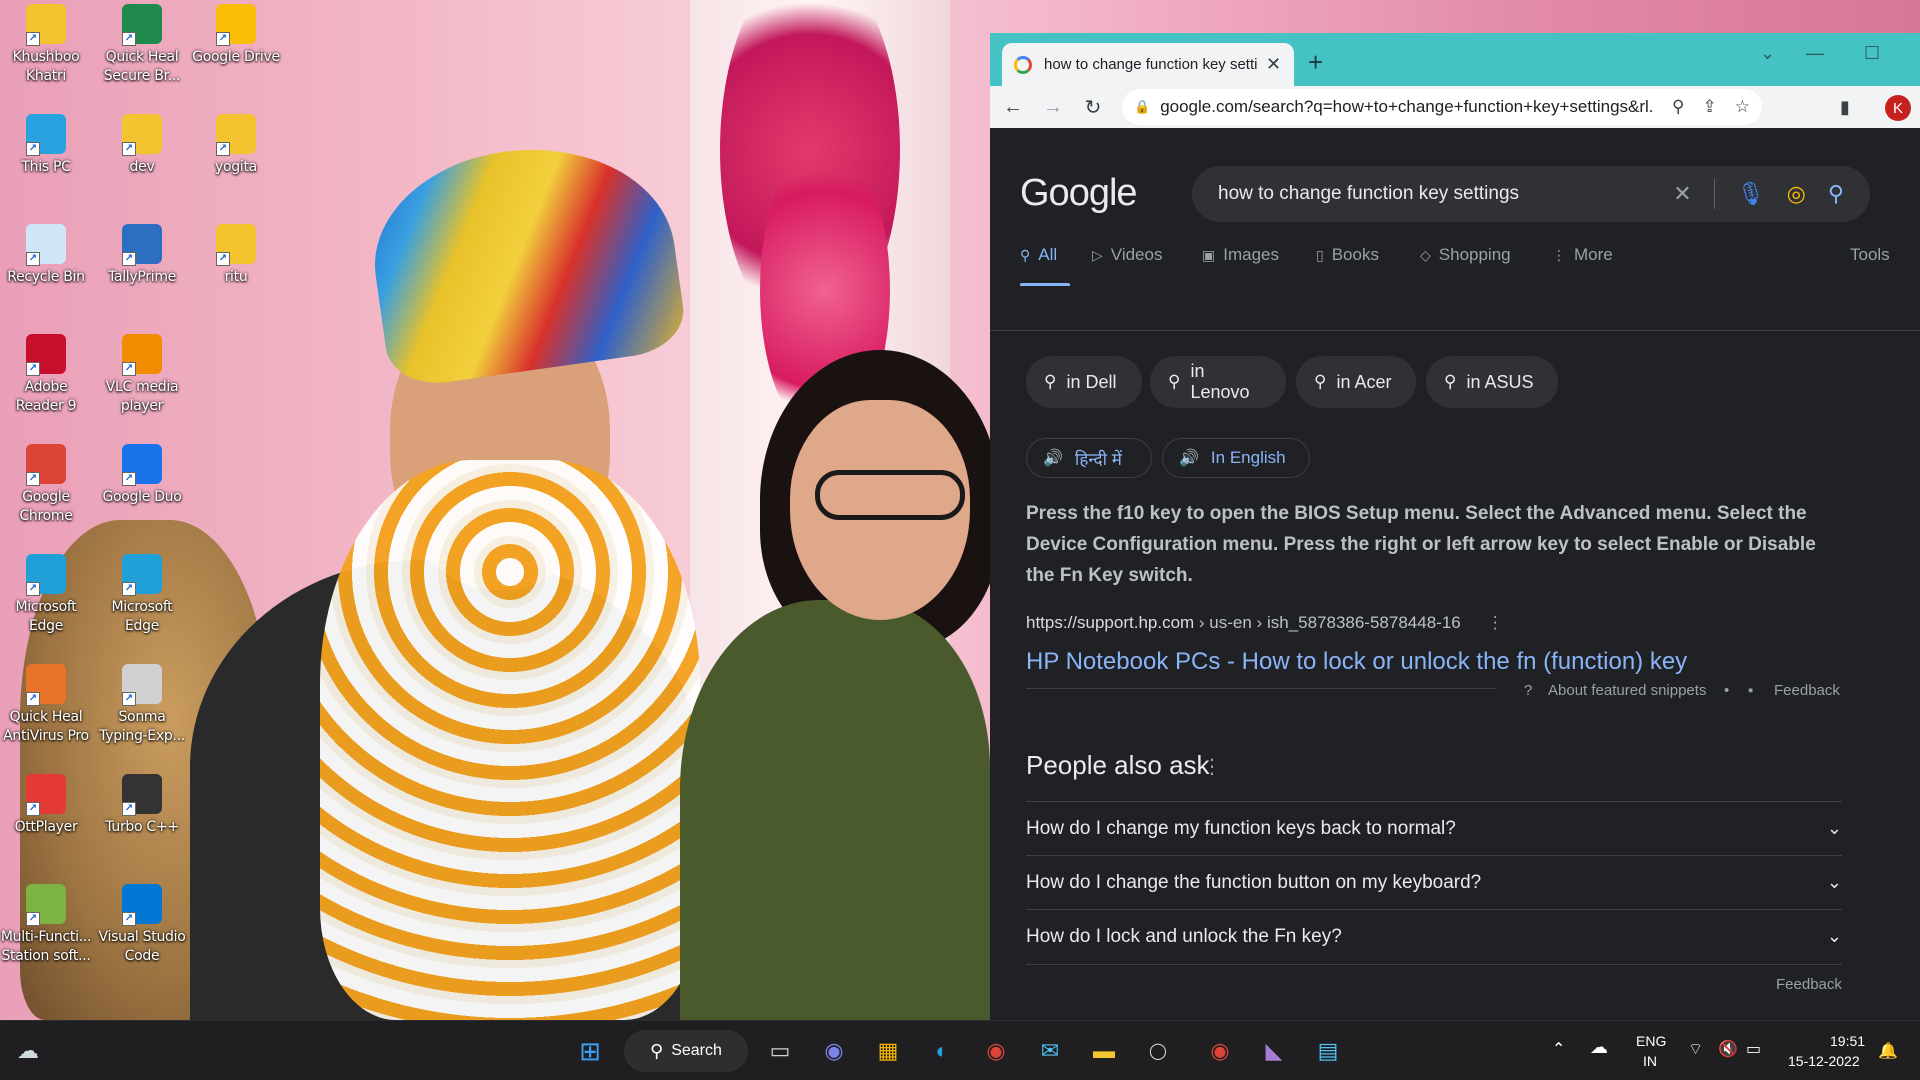  I want to click on desktop-icon-turbo: ↗ Turbo C++, so click(142, 805).